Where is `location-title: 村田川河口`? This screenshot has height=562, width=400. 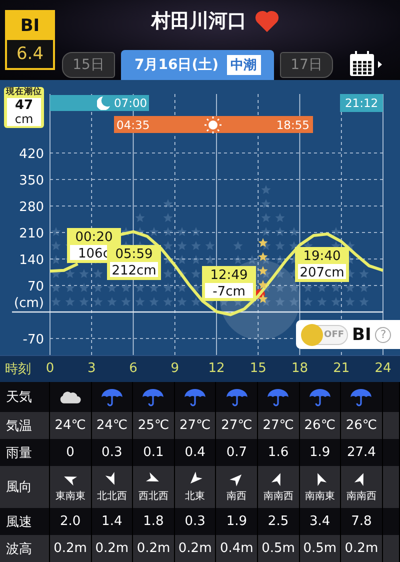
location-title: 村田川河口 is located at coordinates (199, 21).